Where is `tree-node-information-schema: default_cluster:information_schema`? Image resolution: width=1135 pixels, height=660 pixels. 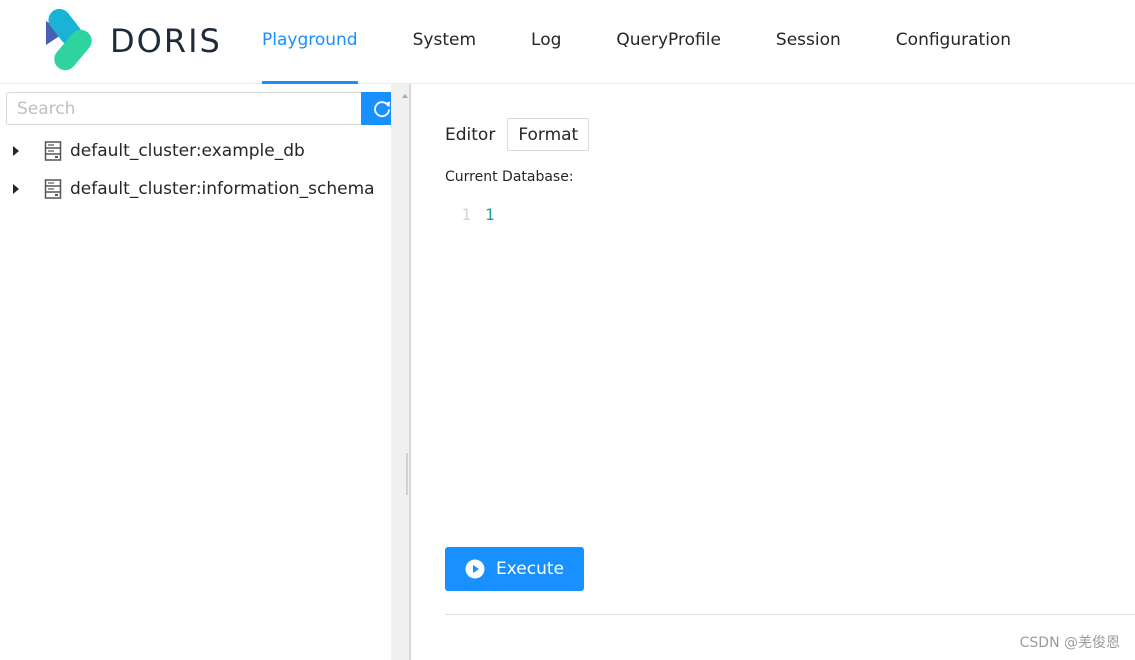
tree-node-information-schema: default_cluster:information_schema is located at coordinates (195, 189).